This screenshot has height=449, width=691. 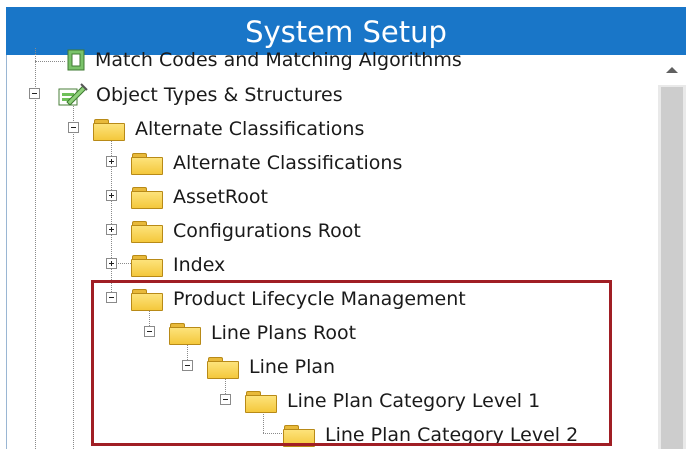 What do you see at coordinates (319, 299) in the screenshot?
I see `tree-item-label: Product Lifecycle Management` at bounding box center [319, 299].